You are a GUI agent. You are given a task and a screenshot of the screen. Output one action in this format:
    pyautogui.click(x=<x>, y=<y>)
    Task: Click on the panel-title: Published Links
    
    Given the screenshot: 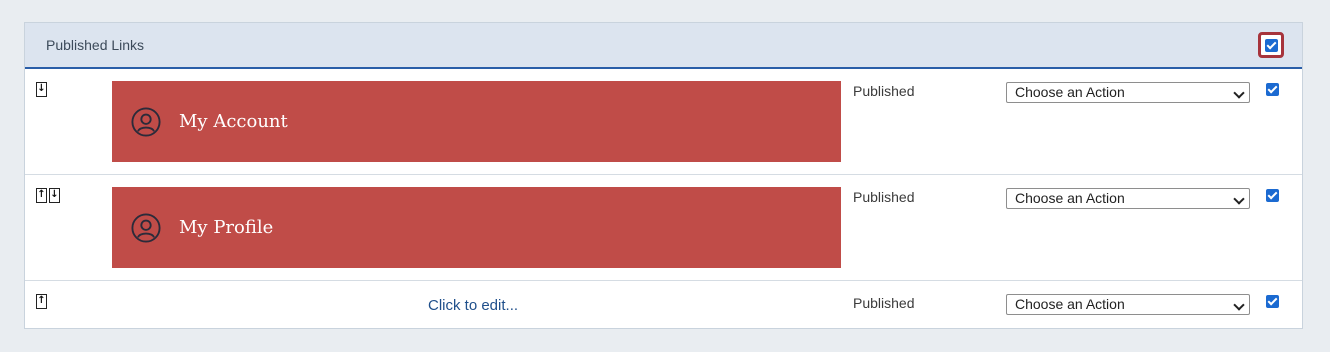 What is the action you would take?
    pyautogui.click(x=95, y=45)
    